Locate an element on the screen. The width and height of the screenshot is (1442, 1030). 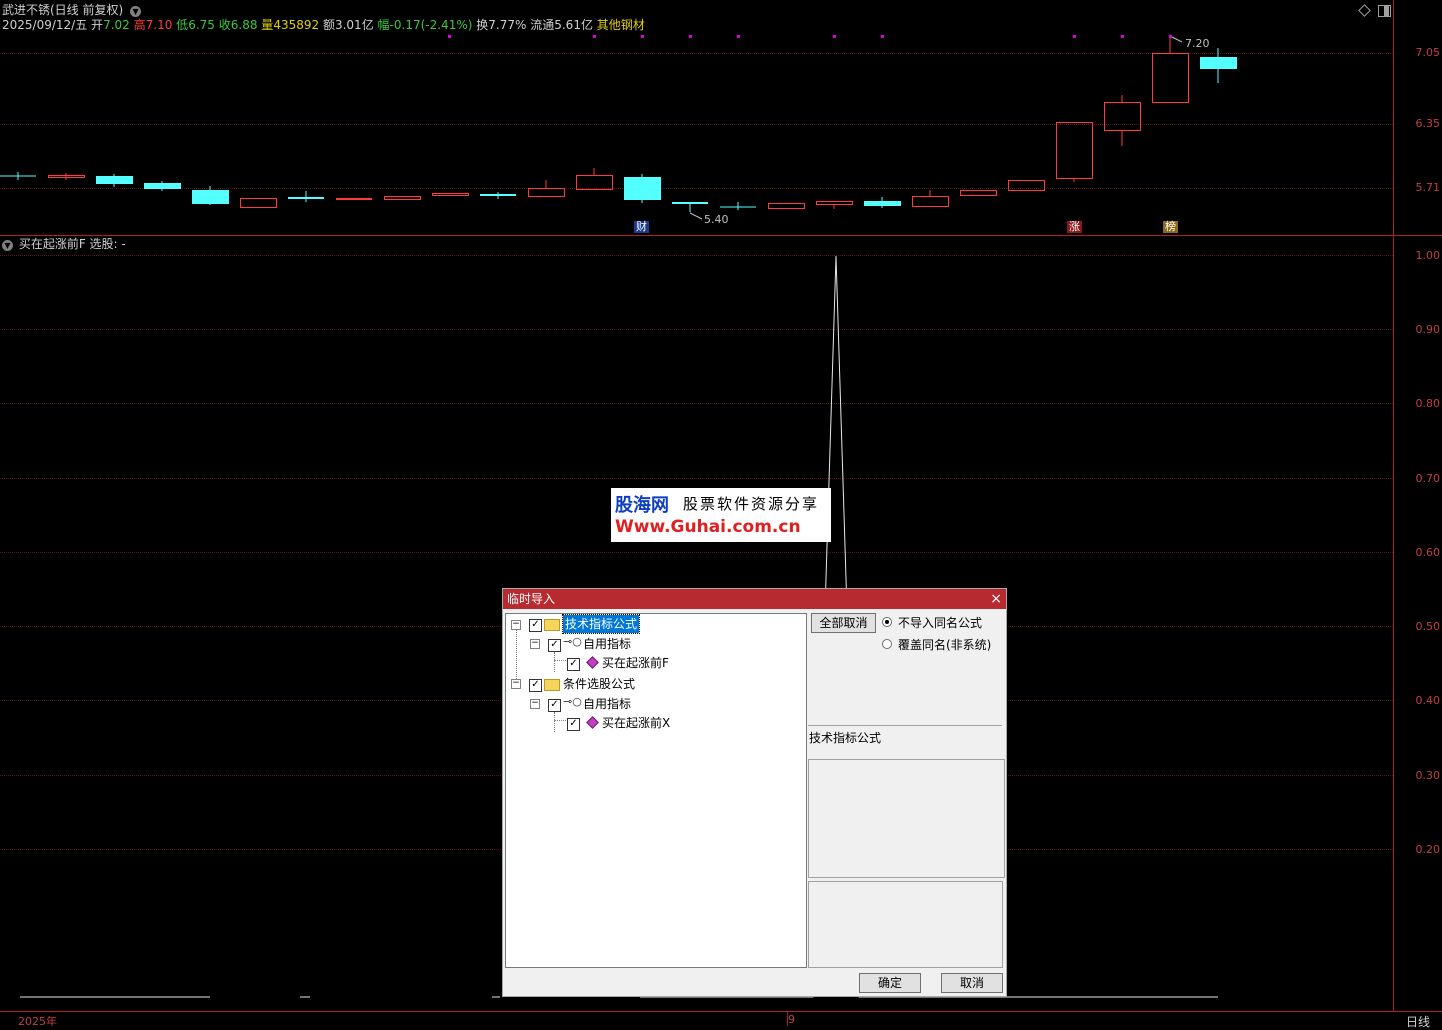
indicator-tick: 0.60 is located at coordinates (1428, 552).